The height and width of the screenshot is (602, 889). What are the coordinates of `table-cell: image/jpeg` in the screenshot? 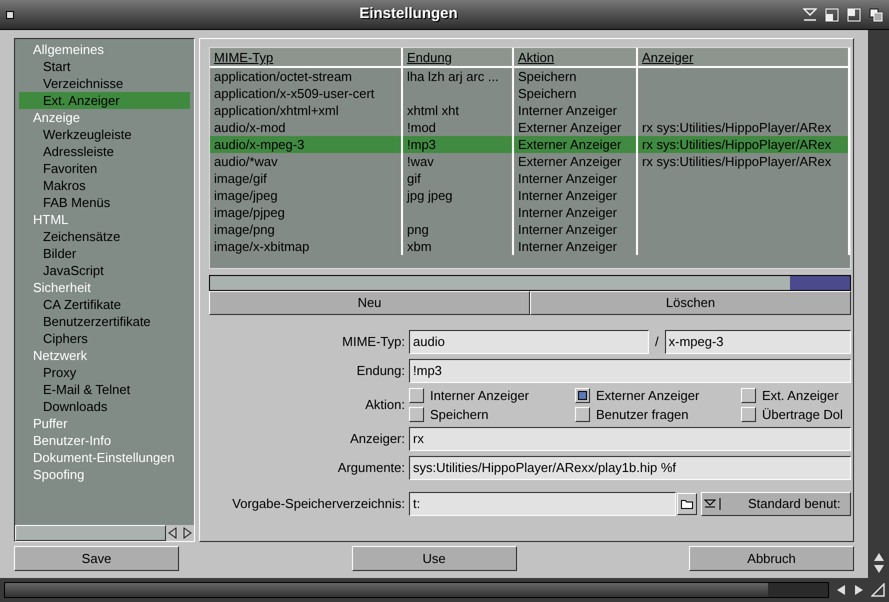 It's located at (246, 195).